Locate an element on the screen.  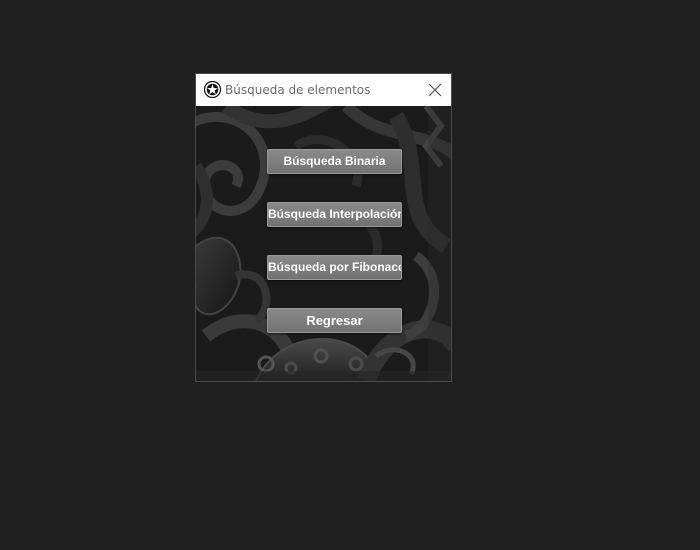
close-icon is located at coordinates (435, 90).